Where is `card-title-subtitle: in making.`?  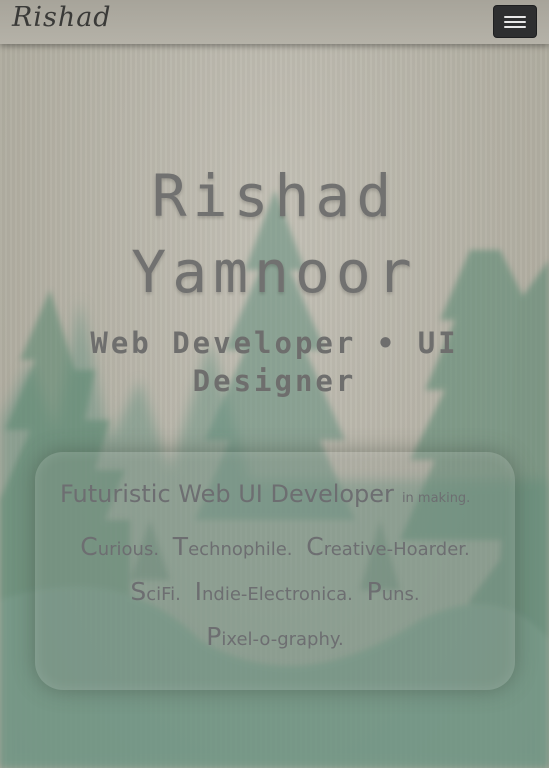 card-title-subtitle: in making. is located at coordinates (436, 498).